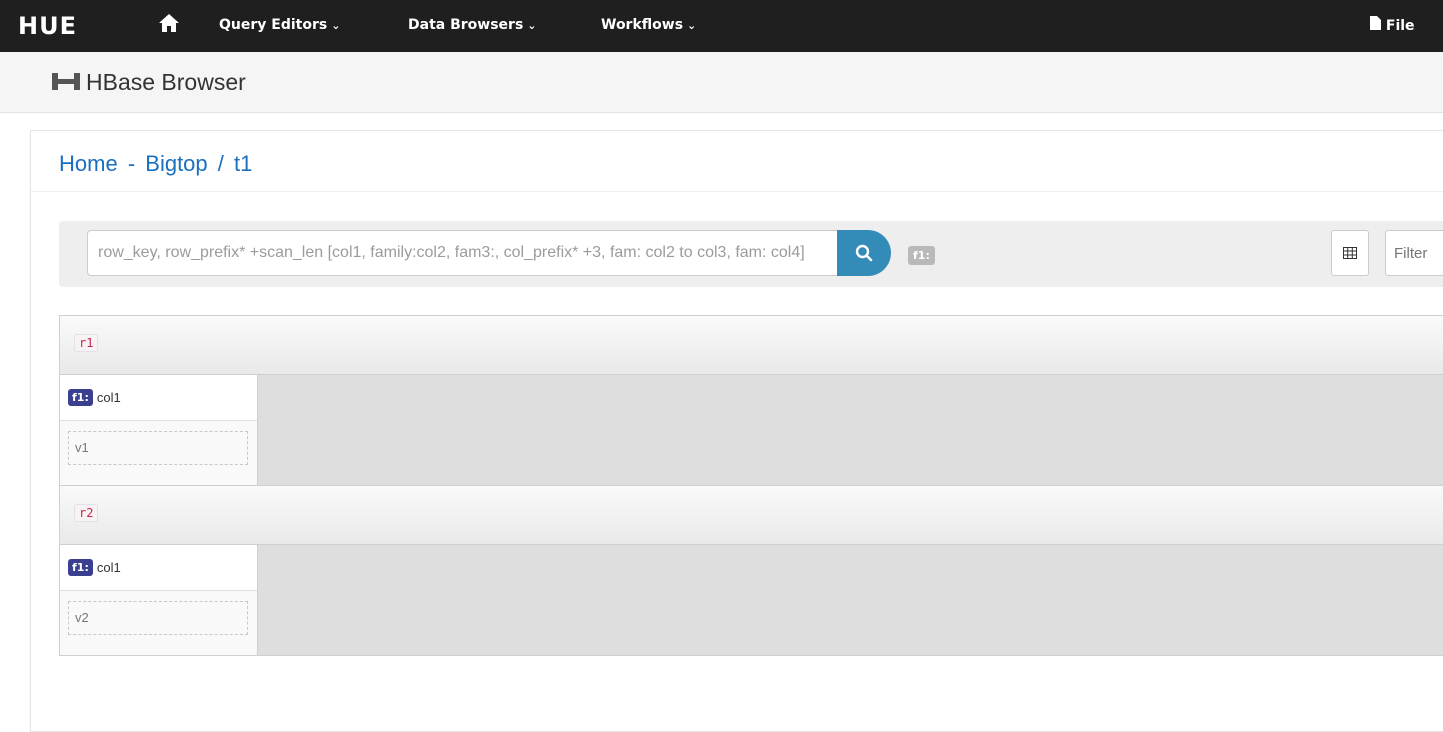  What do you see at coordinates (169, 25) in the screenshot?
I see `home-icon` at bounding box center [169, 25].